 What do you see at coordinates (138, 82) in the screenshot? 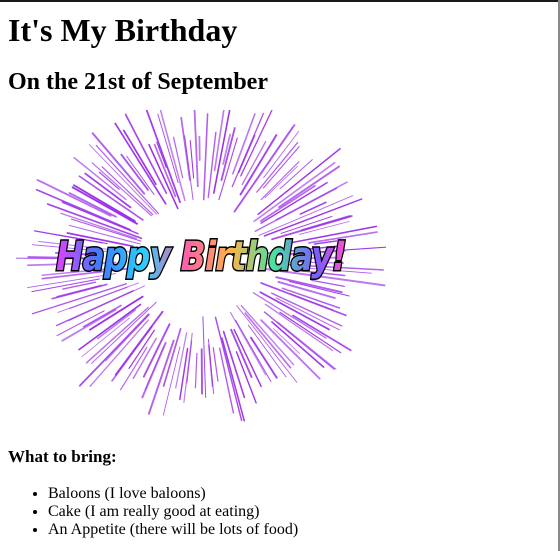
I see `page-subtitle: On the 21st of September` at bounding box center [138, 82].